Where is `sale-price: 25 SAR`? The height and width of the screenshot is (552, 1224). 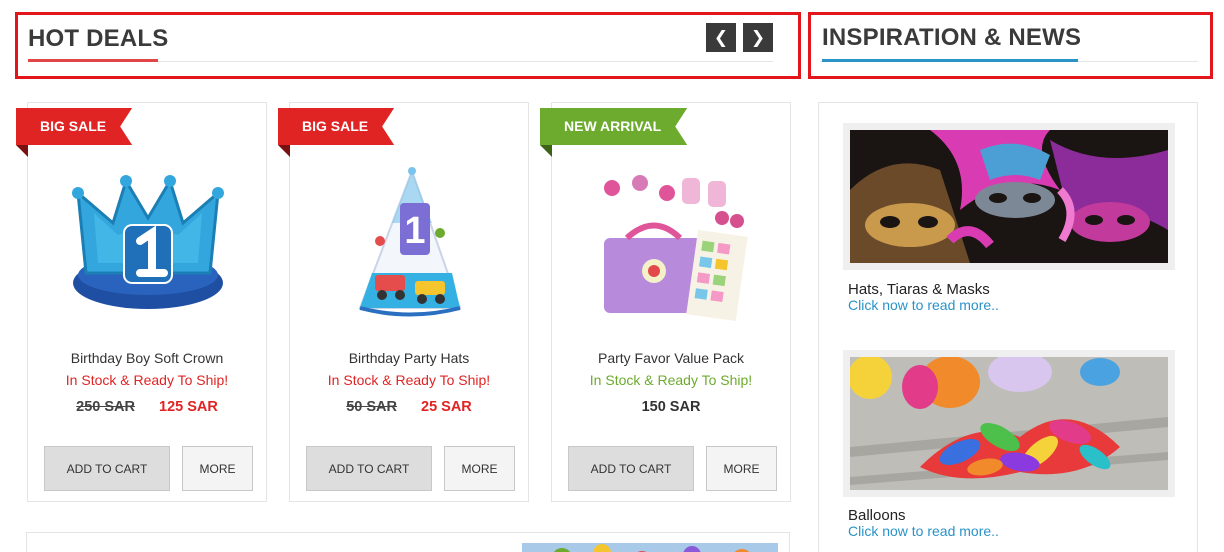 sale-price: 25 SAR is located at coordinates (446, 407).